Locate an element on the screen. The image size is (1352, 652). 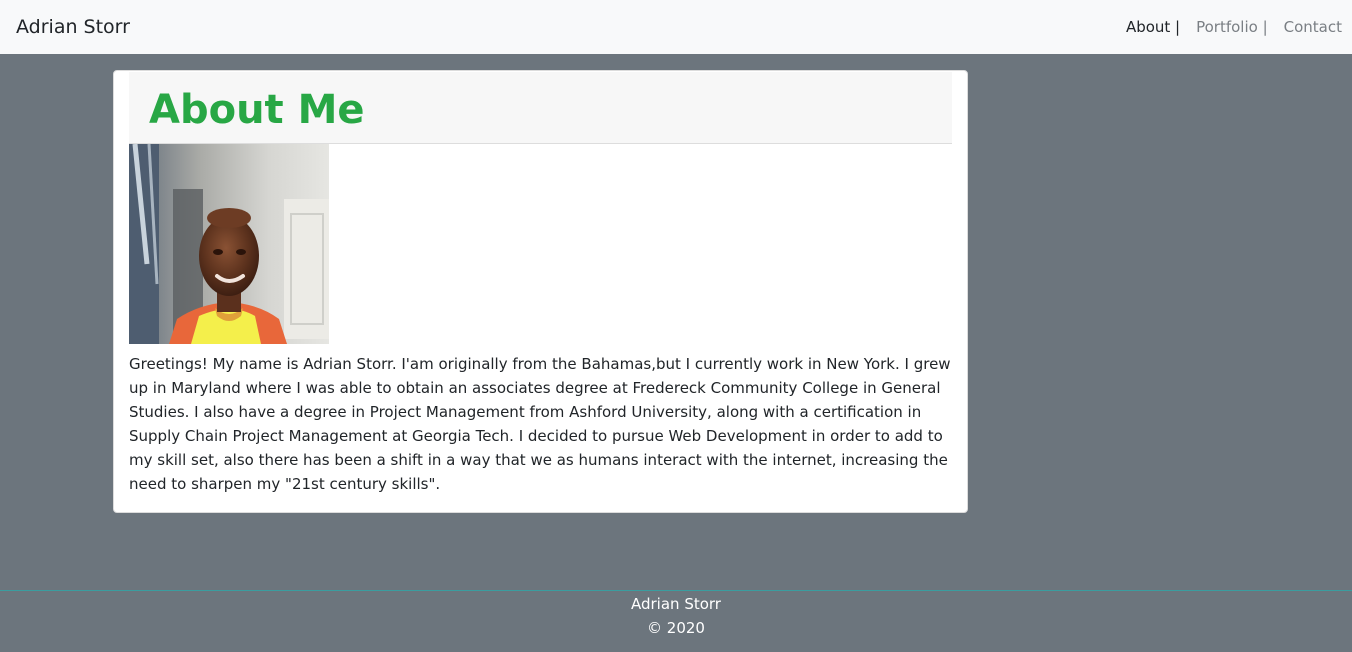
nav-links: About | Portfolio | Contact is located at coordinates (1226, 27).